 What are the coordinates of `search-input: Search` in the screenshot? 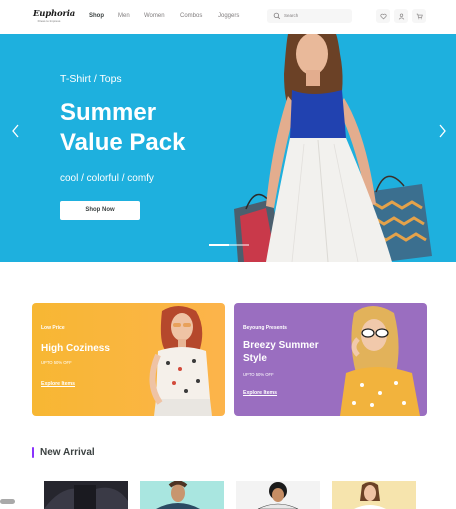 It's located at (309, 16).